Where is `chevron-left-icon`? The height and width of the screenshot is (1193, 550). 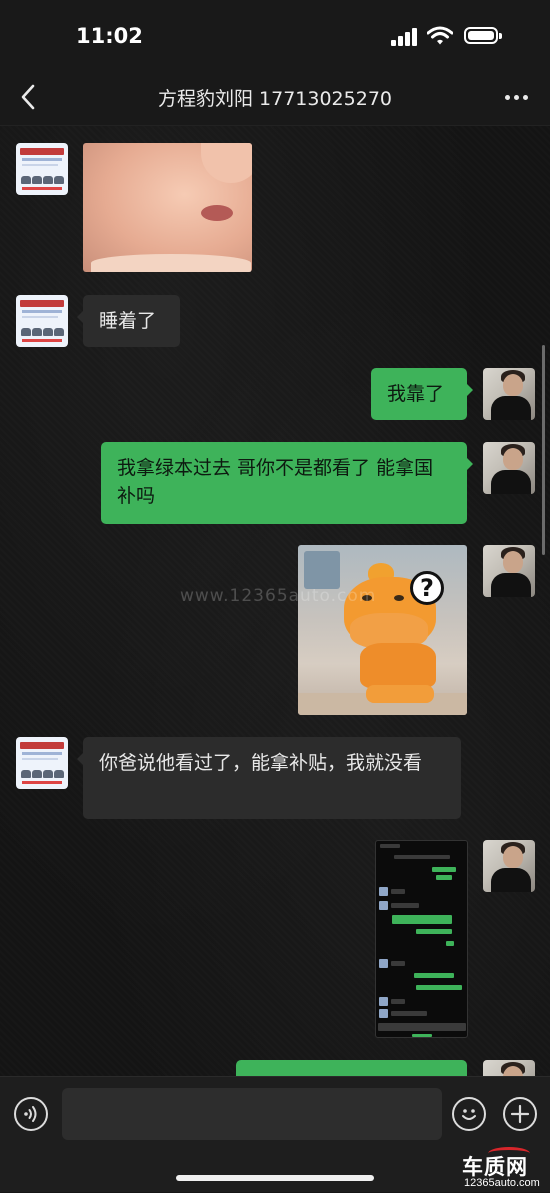 chevron-left-icon is located at coordinates (28, 97).